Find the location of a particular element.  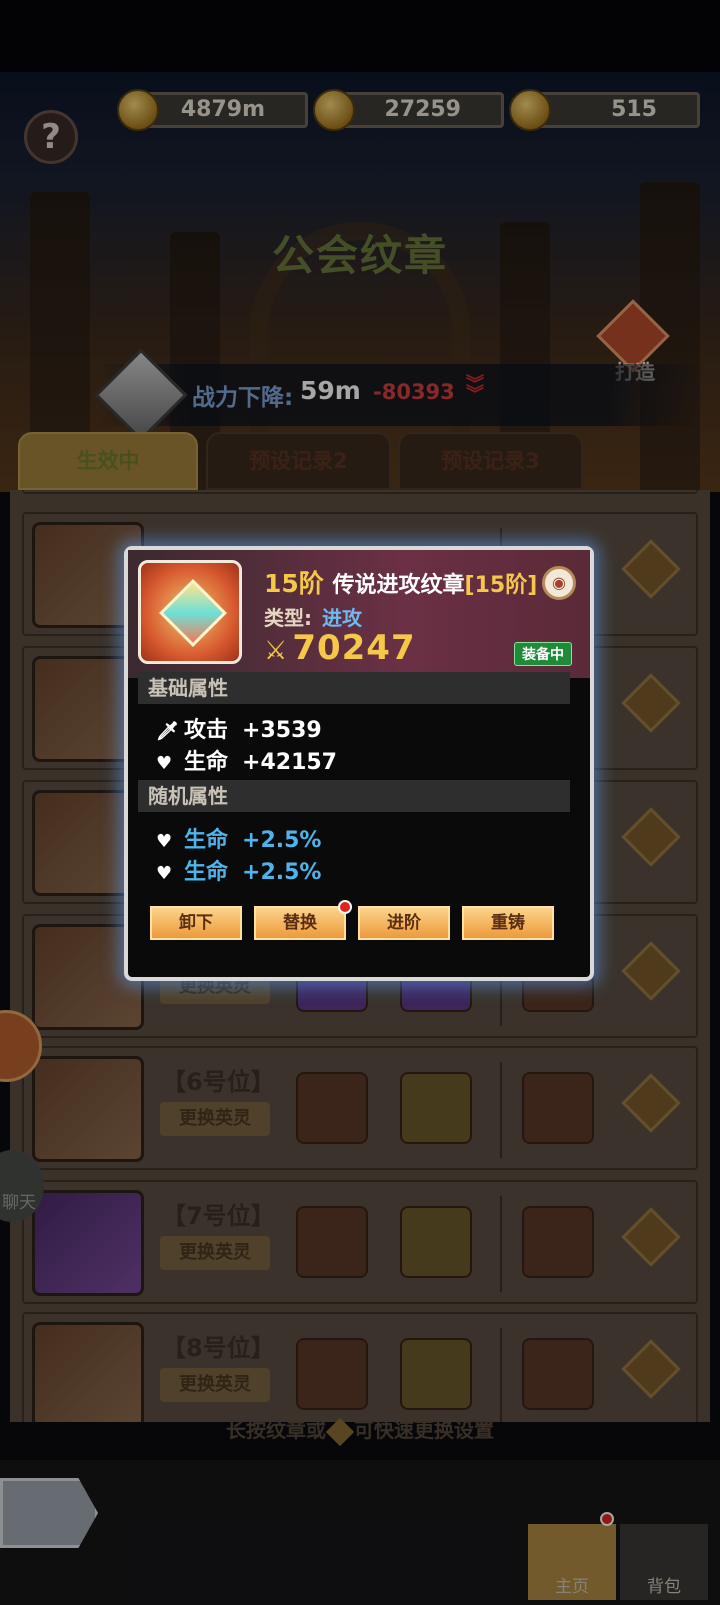

gem-icon is located at coordinates (193, 613).